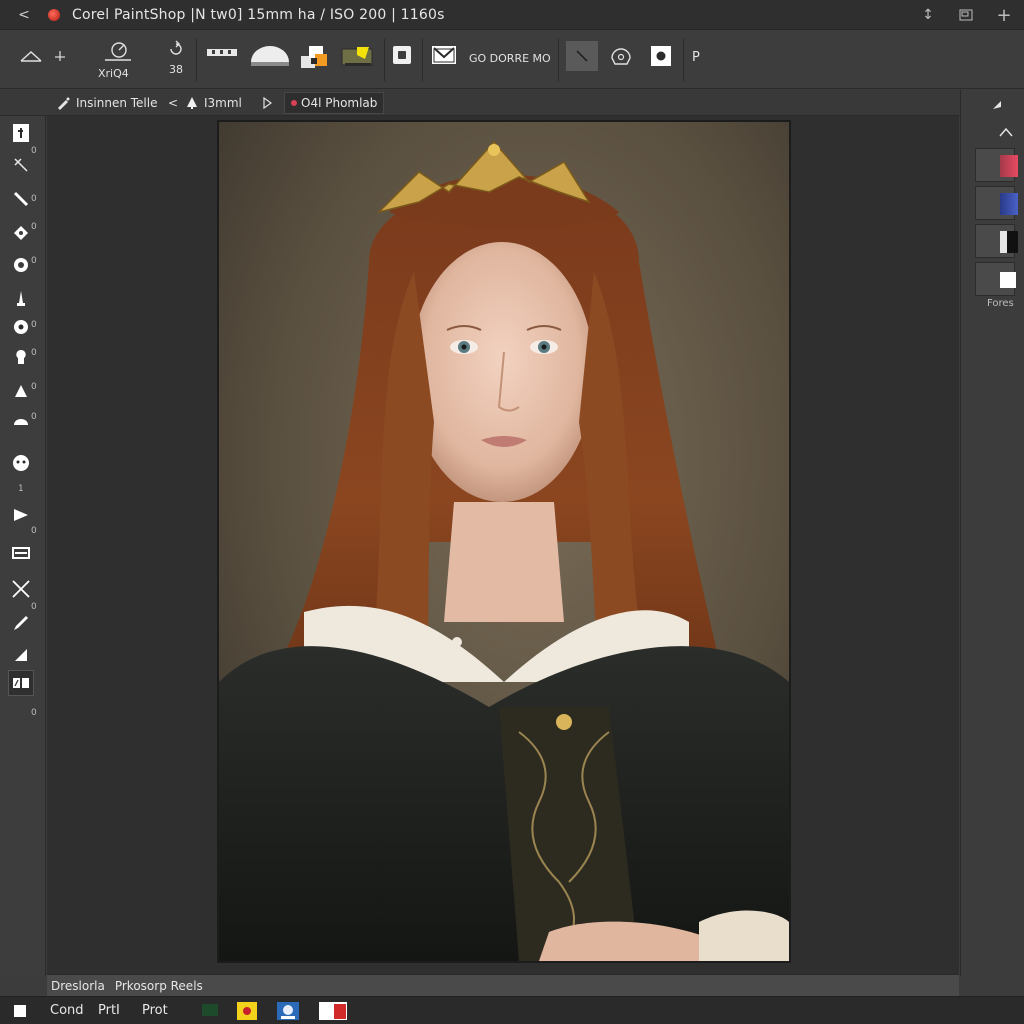 The image size is (1024, 1024). Describe the element at coordinates (1009, 204) in the screenshot. I see `blue-swatch-fill` at that location.